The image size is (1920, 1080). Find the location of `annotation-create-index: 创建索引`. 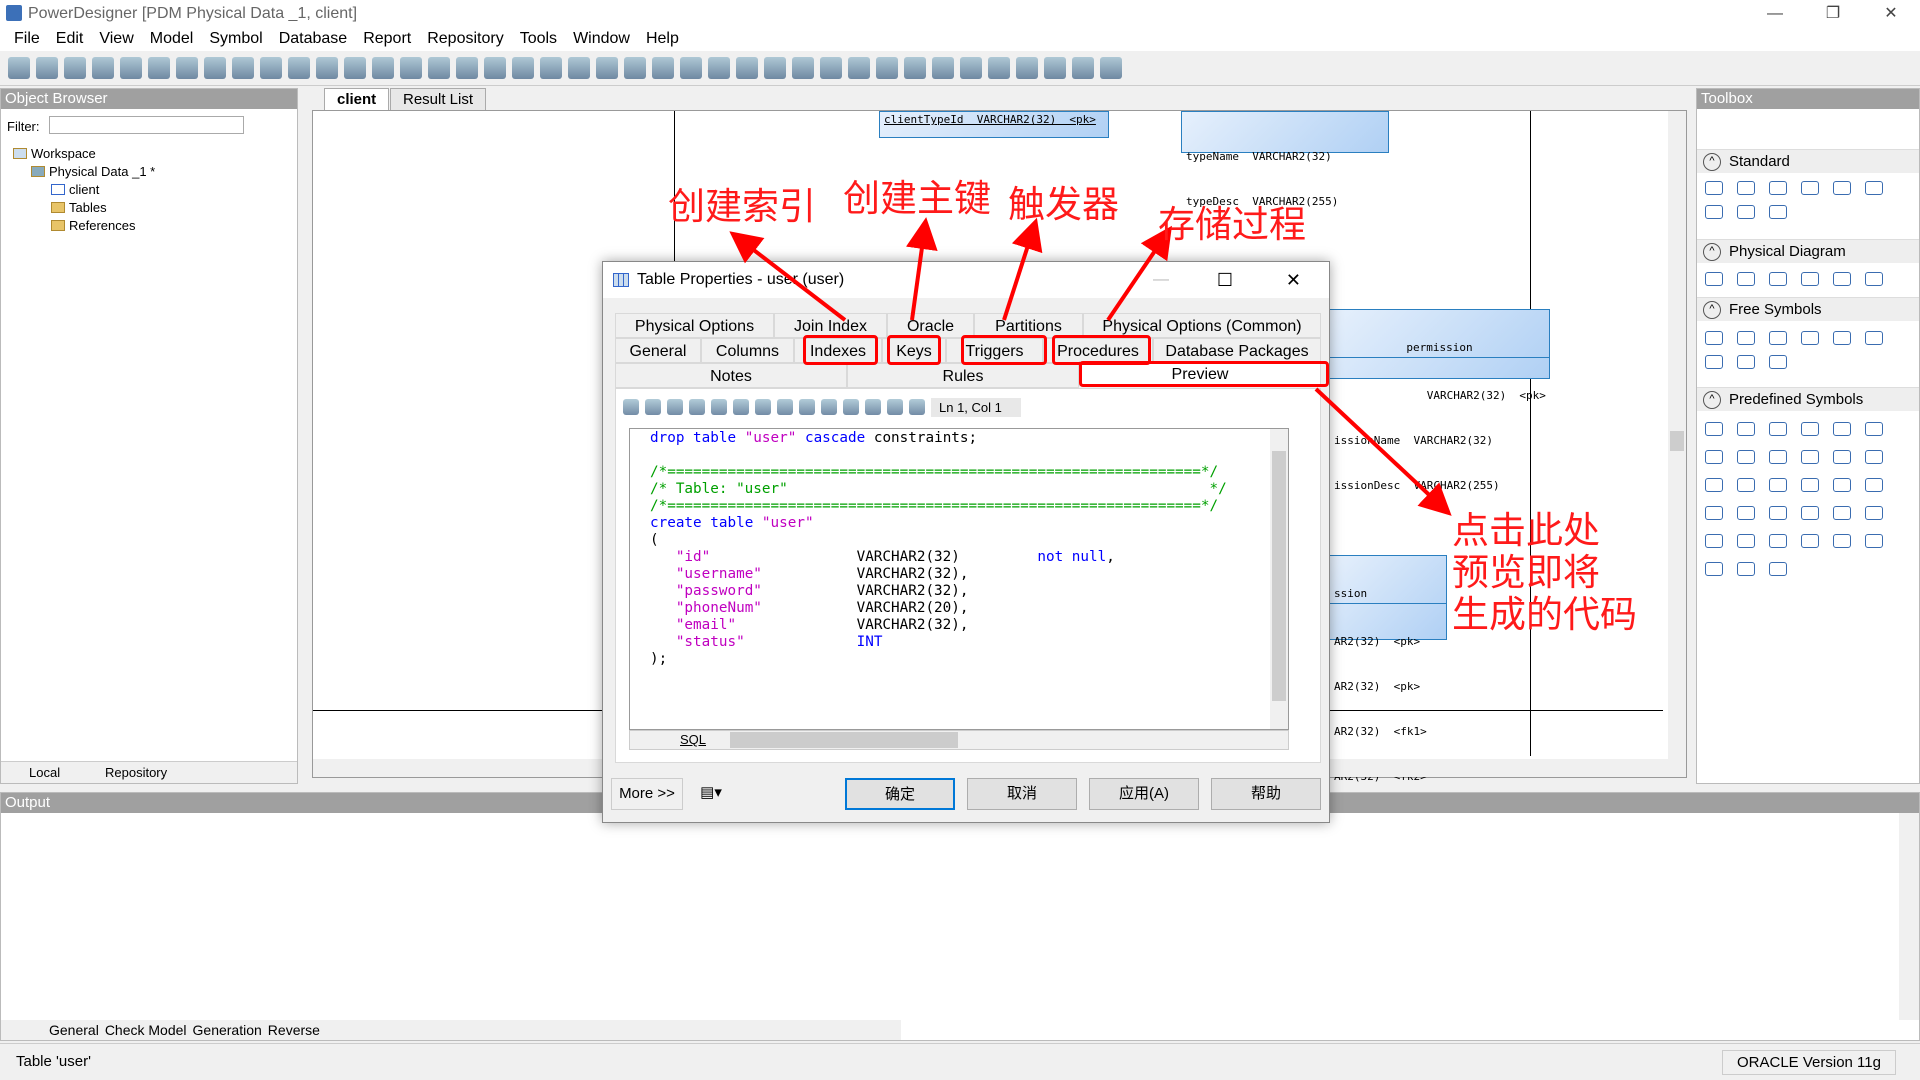

annotation-create-index: 创建索引 is located at coordinates (742, 206).